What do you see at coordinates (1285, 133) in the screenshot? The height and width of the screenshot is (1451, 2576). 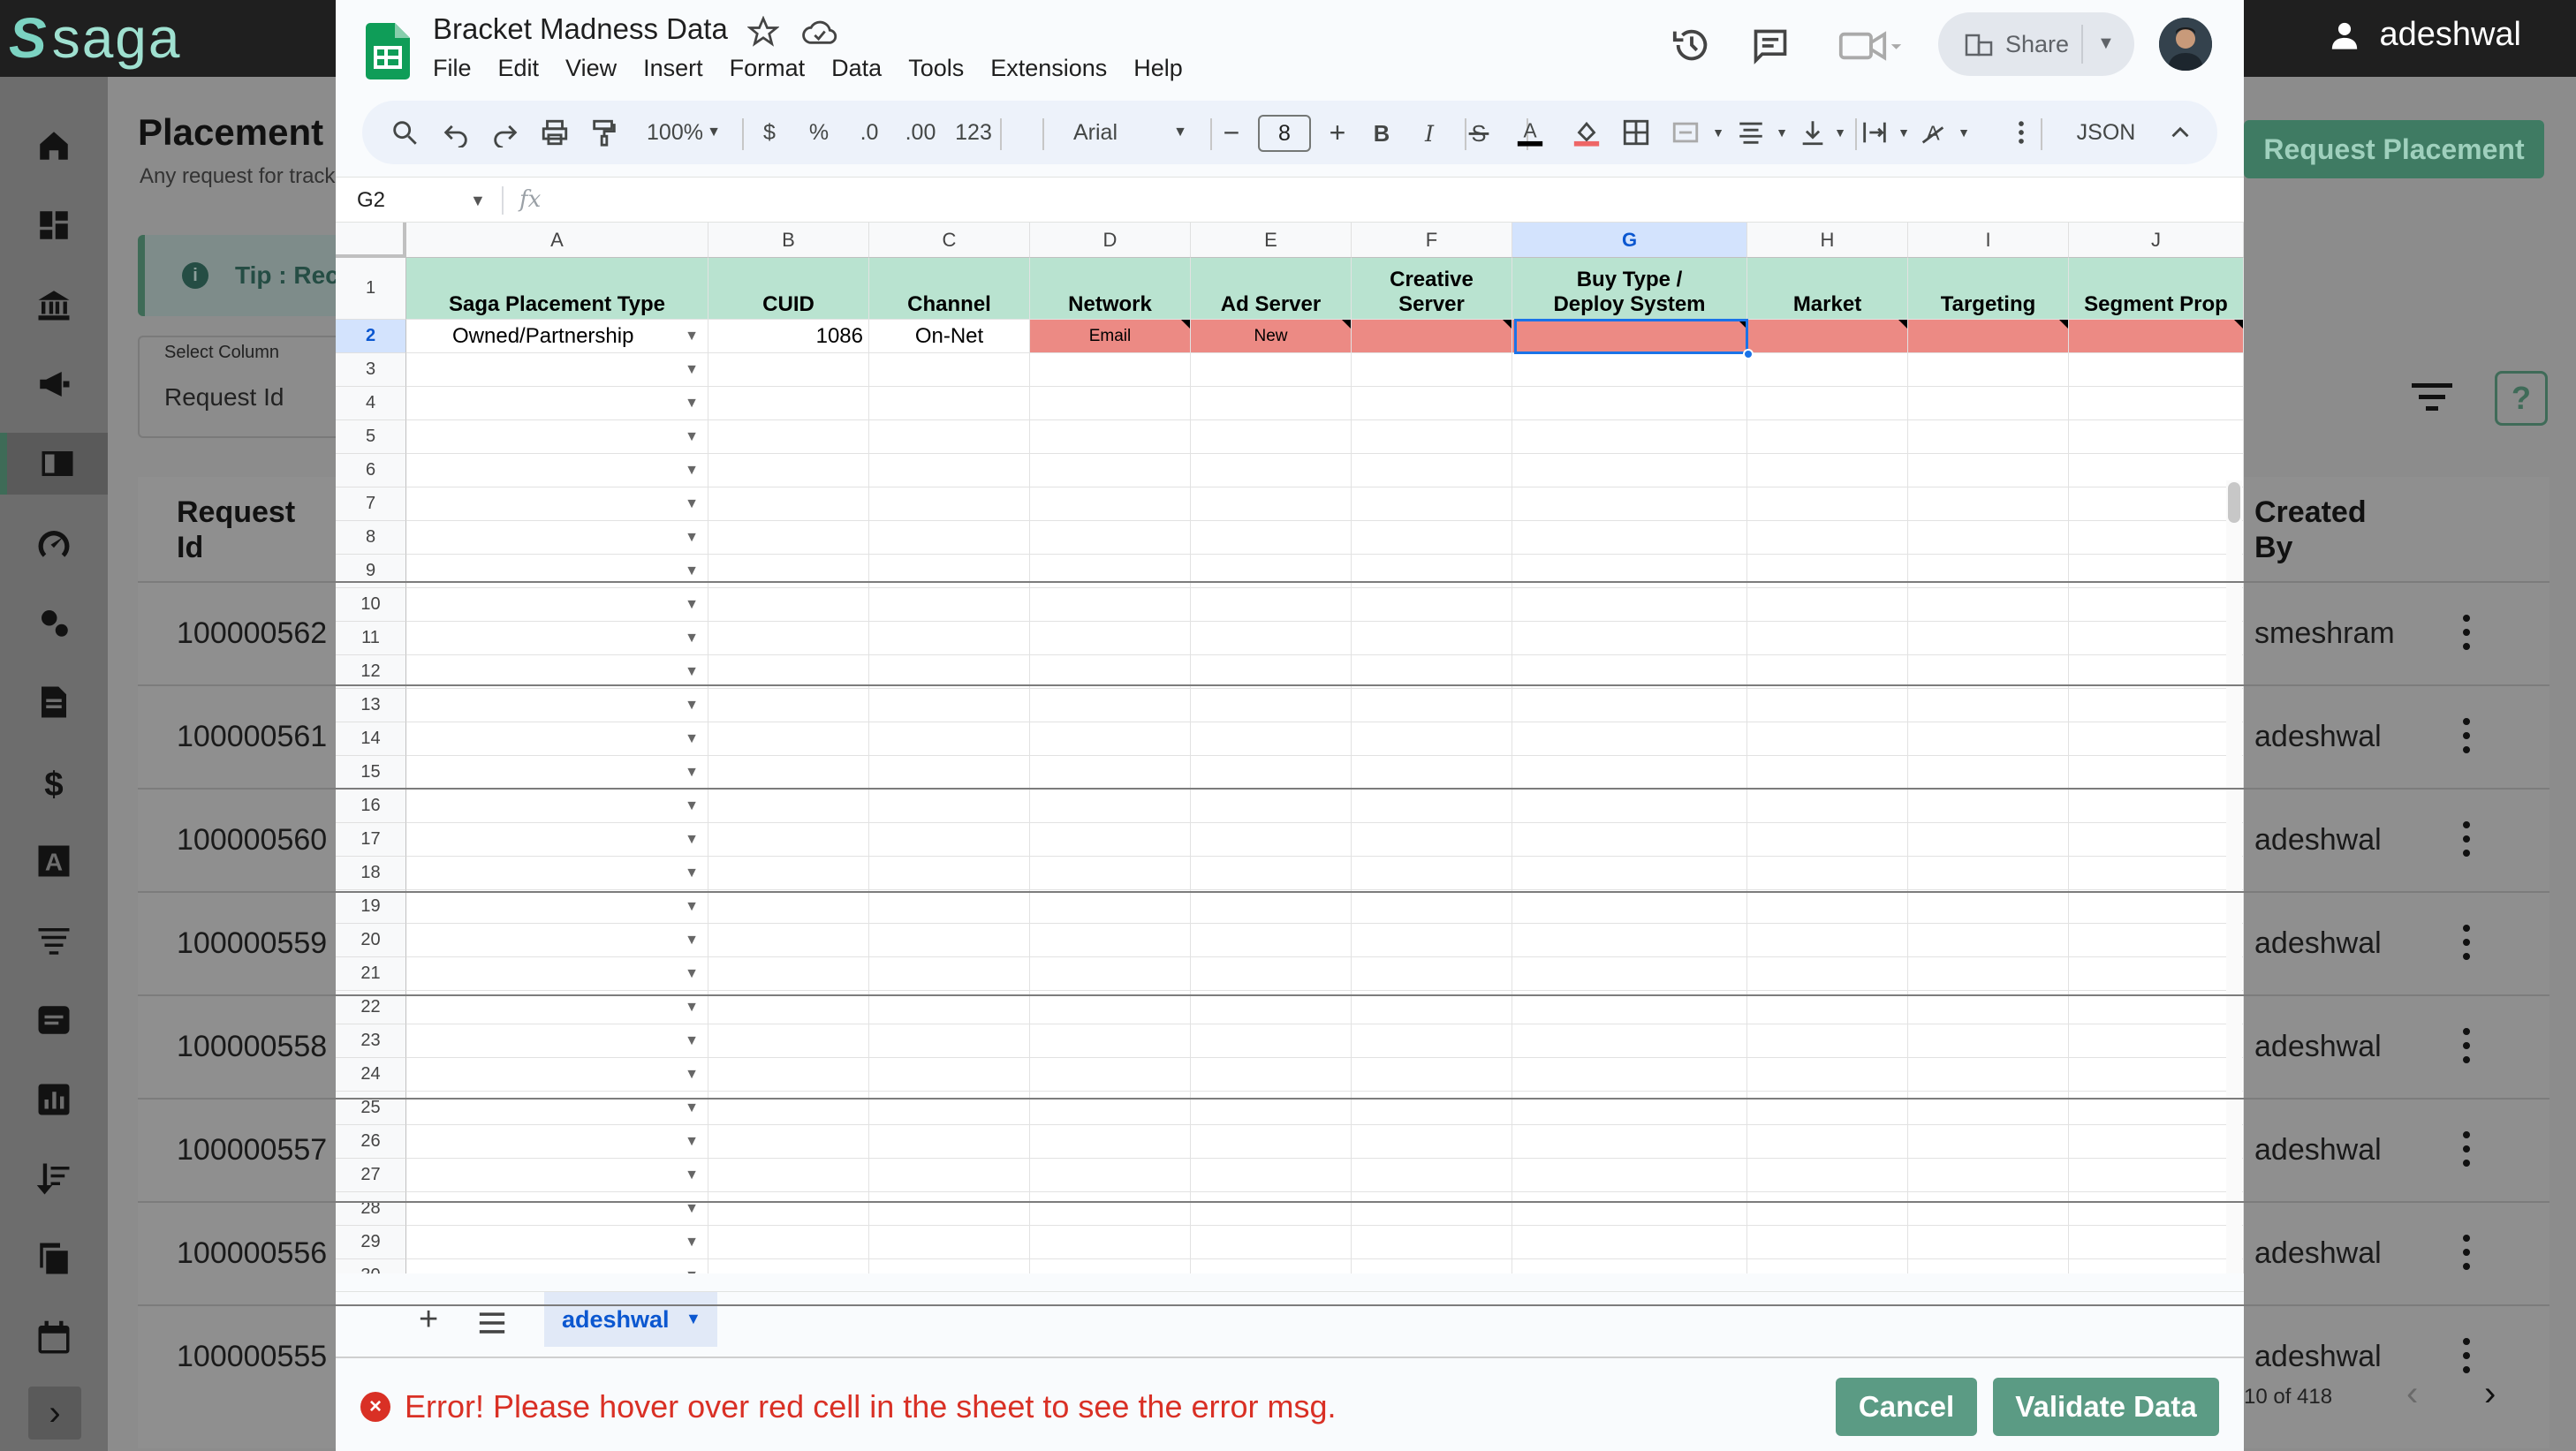 I see `font-size-input: 8` at bounding box center [1285, 133].